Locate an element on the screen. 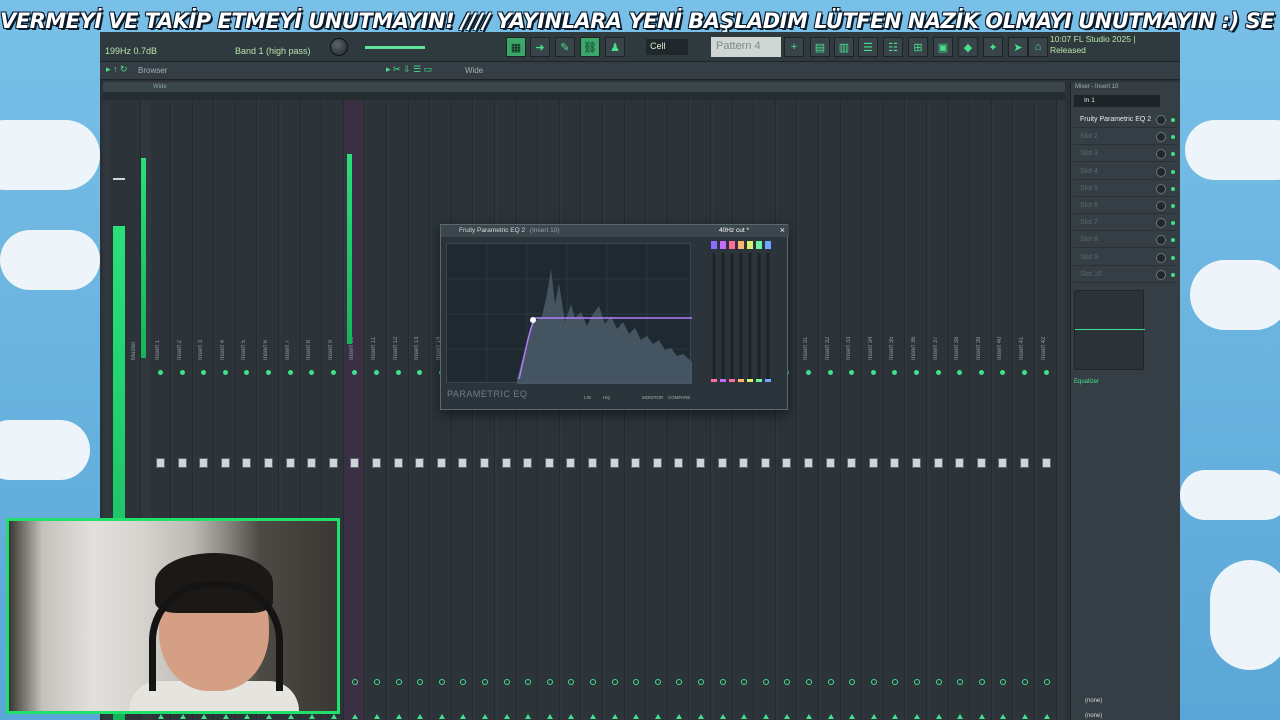 The width and height of the screenshot is (1280, 720). mixer-strip: Insert 27 is located at coordinates (722, 410).